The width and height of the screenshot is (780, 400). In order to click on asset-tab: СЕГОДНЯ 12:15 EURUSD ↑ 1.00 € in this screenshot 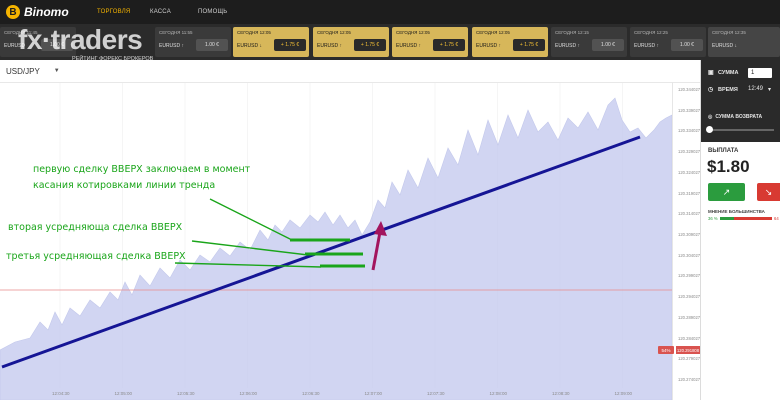, I will do `click(589, 42)`.